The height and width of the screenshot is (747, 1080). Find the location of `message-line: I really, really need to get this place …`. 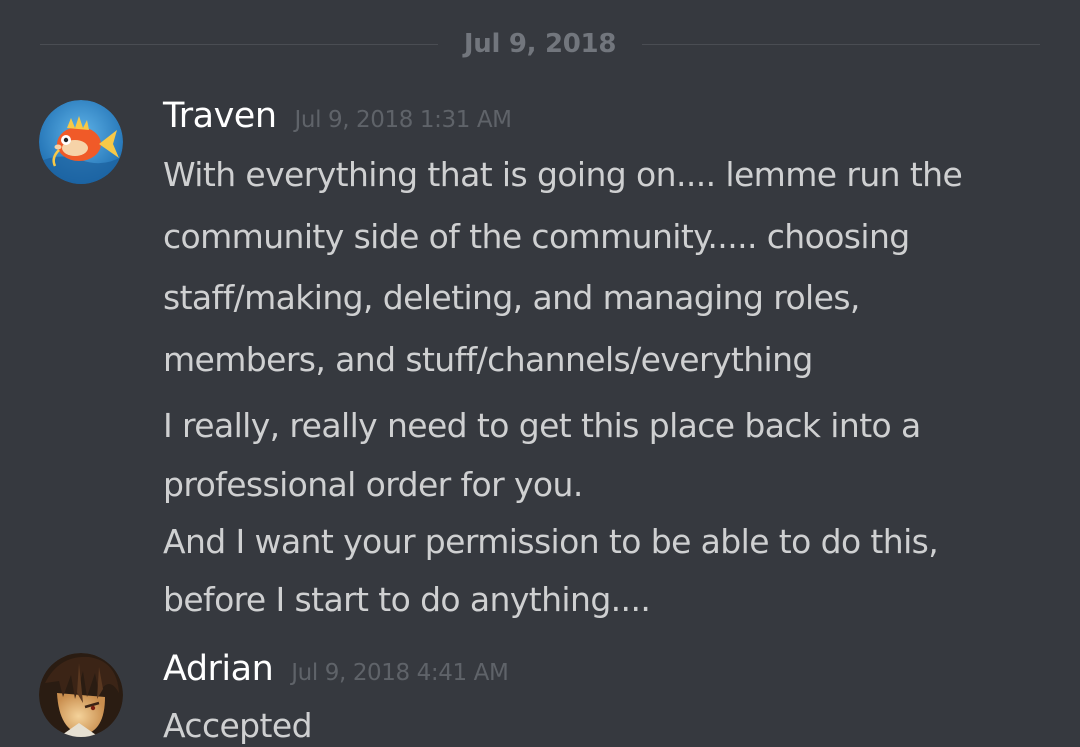

message-line: I really, really need to get this place … is located at coordinates (542, 425).